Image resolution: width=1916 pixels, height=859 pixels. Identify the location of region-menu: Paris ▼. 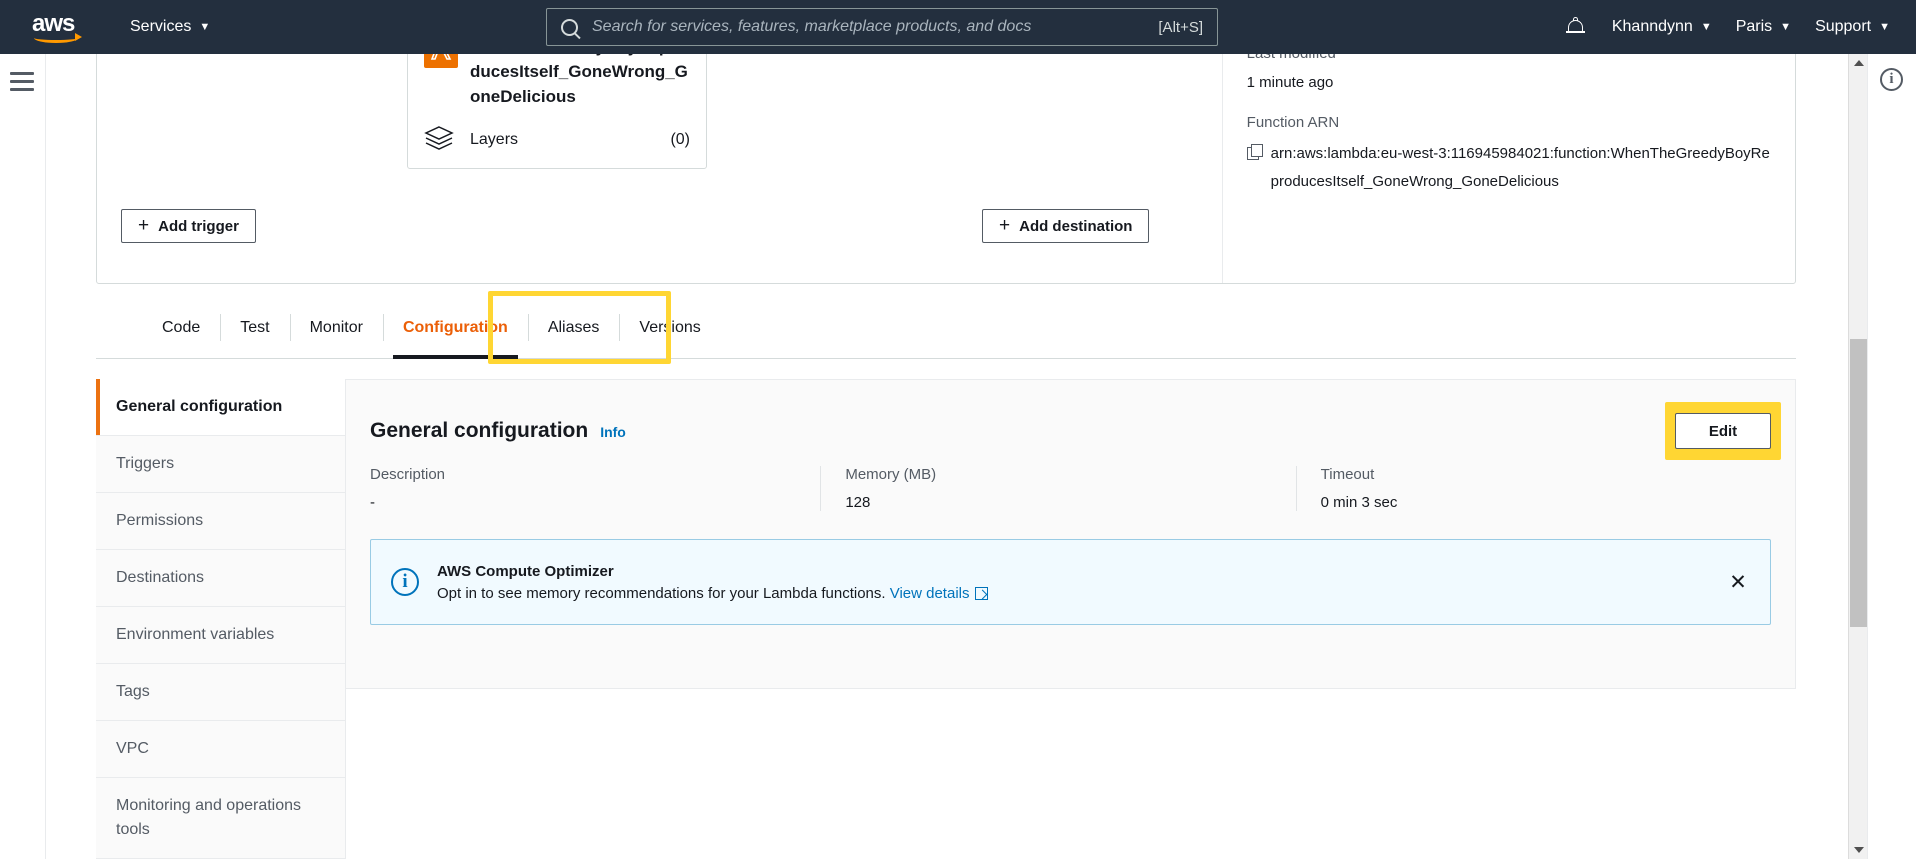
(1763, 27).